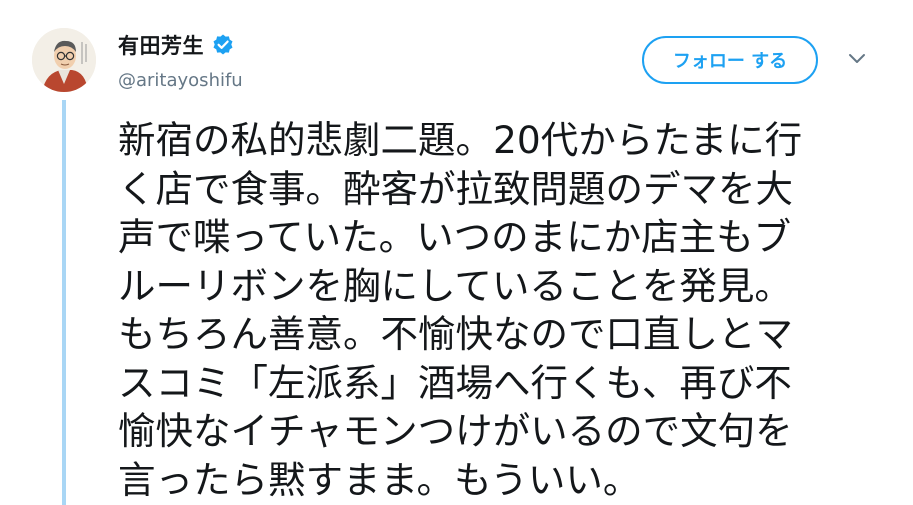 This screenshot has width=913, height=505. Describe the element at coordinates (64, 302) in the screenshot. I see `thread-connector-line` at that location.